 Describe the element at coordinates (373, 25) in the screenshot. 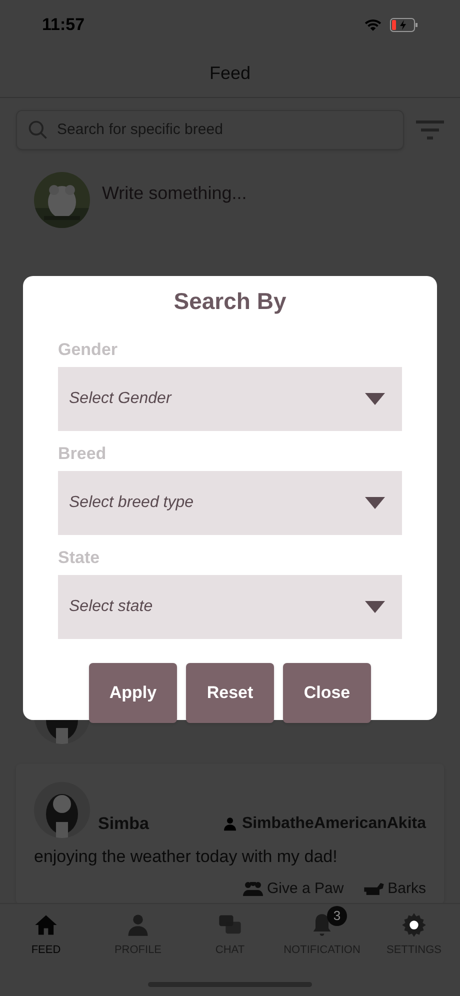

I see `wifi-icon` at that location.